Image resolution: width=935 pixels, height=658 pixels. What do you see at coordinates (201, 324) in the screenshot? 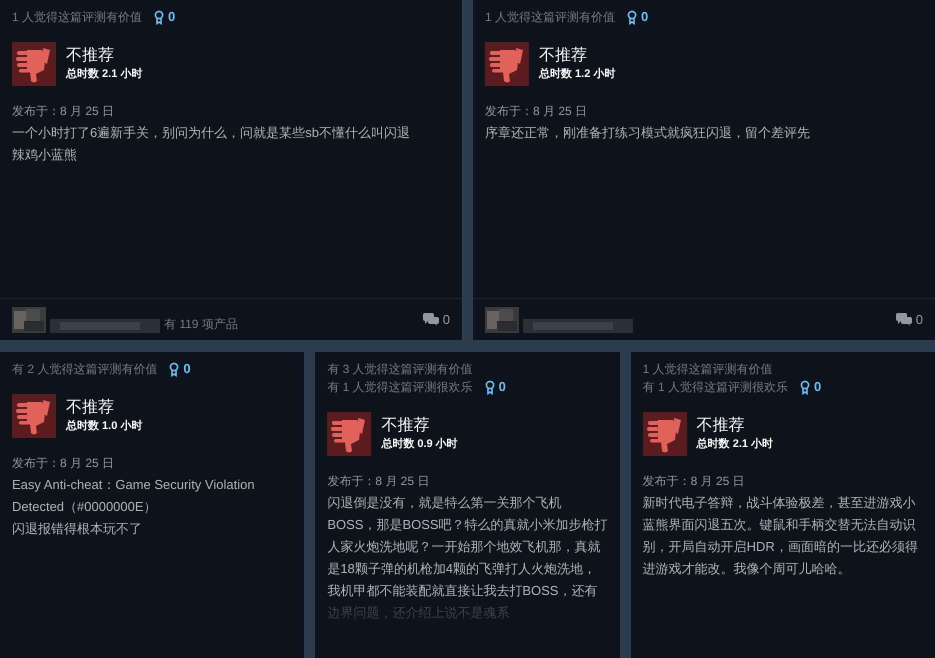
I see `product-count: 有 119 项产品` at bounding box center [201, 324].